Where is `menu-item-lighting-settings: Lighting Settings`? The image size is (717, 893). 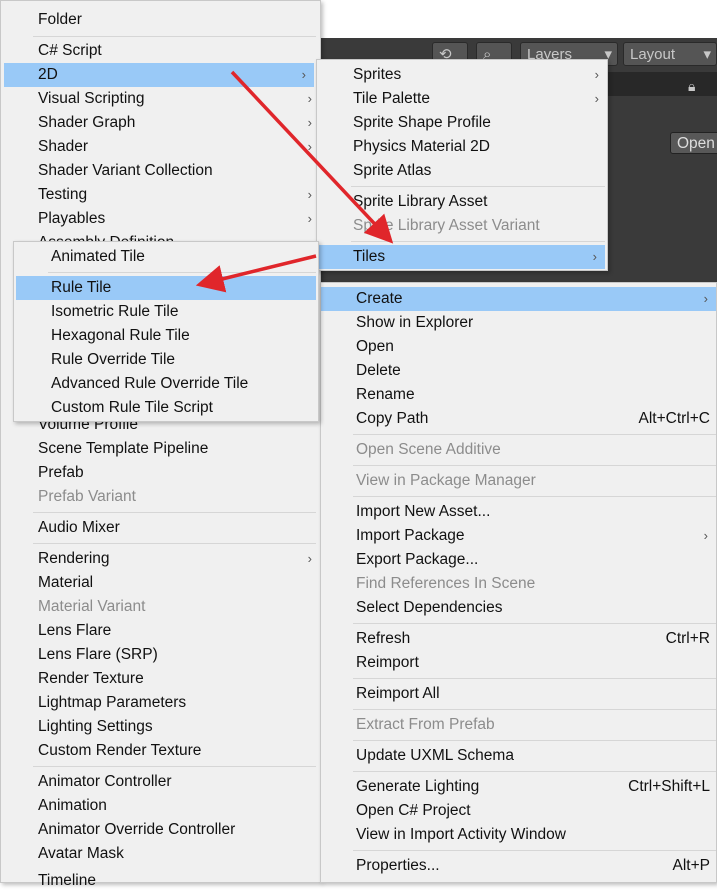 menu-item-lighting-settings: Lighting Settings is located at coordinates (160, 727).